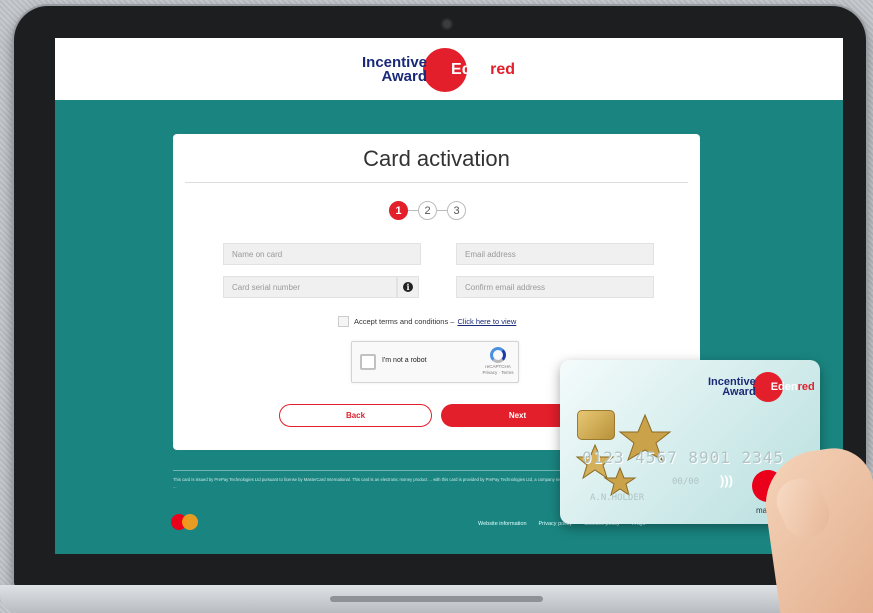  Describe the element at coordinates (739, 392) in the screenshot. I see `card-logo-line-2: Award` at that location.